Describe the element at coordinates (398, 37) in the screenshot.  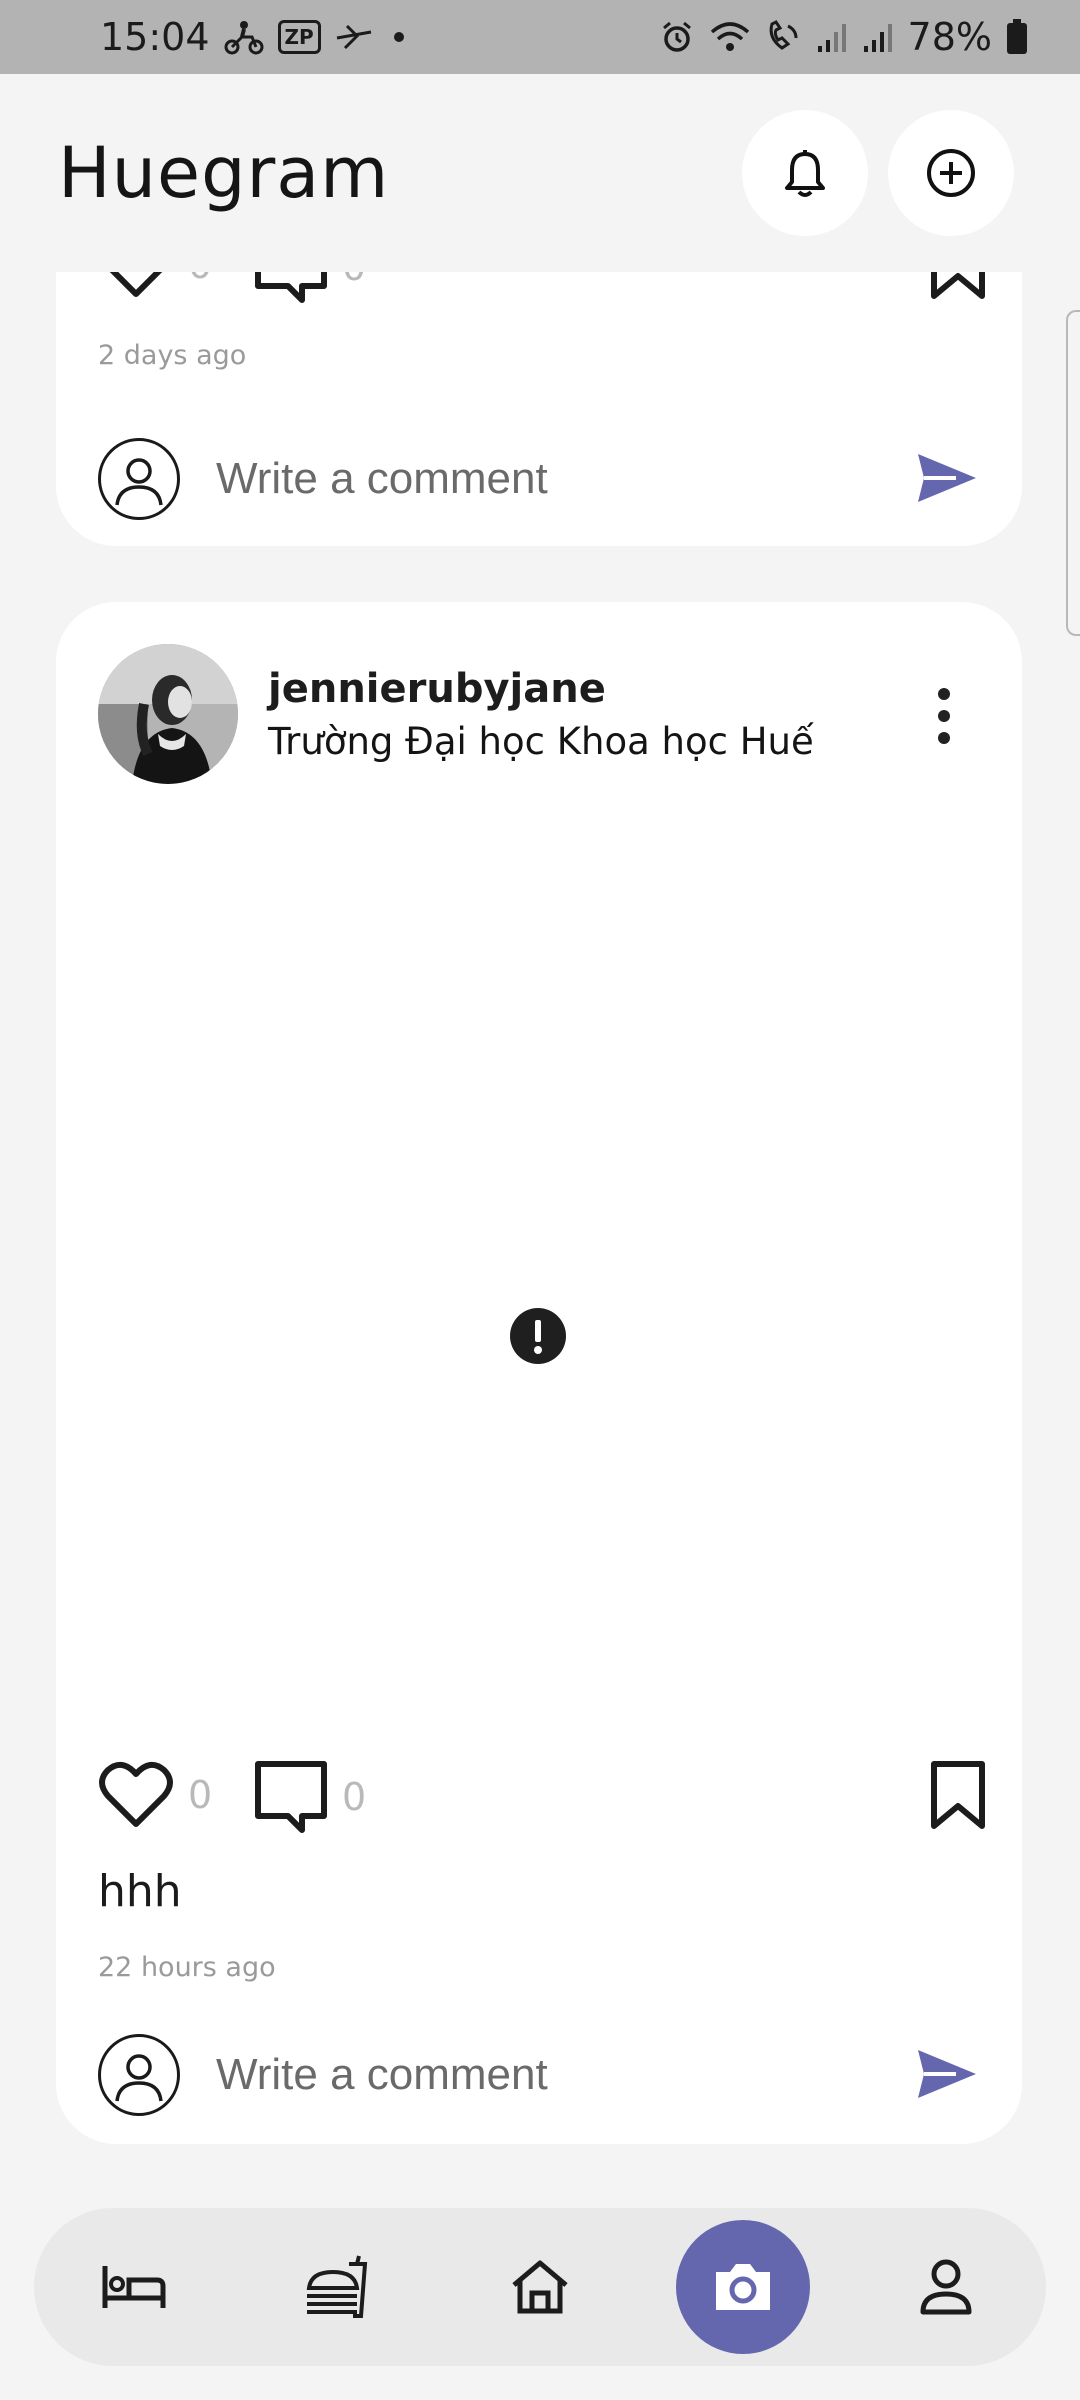
I see `dot-icon` at that location.